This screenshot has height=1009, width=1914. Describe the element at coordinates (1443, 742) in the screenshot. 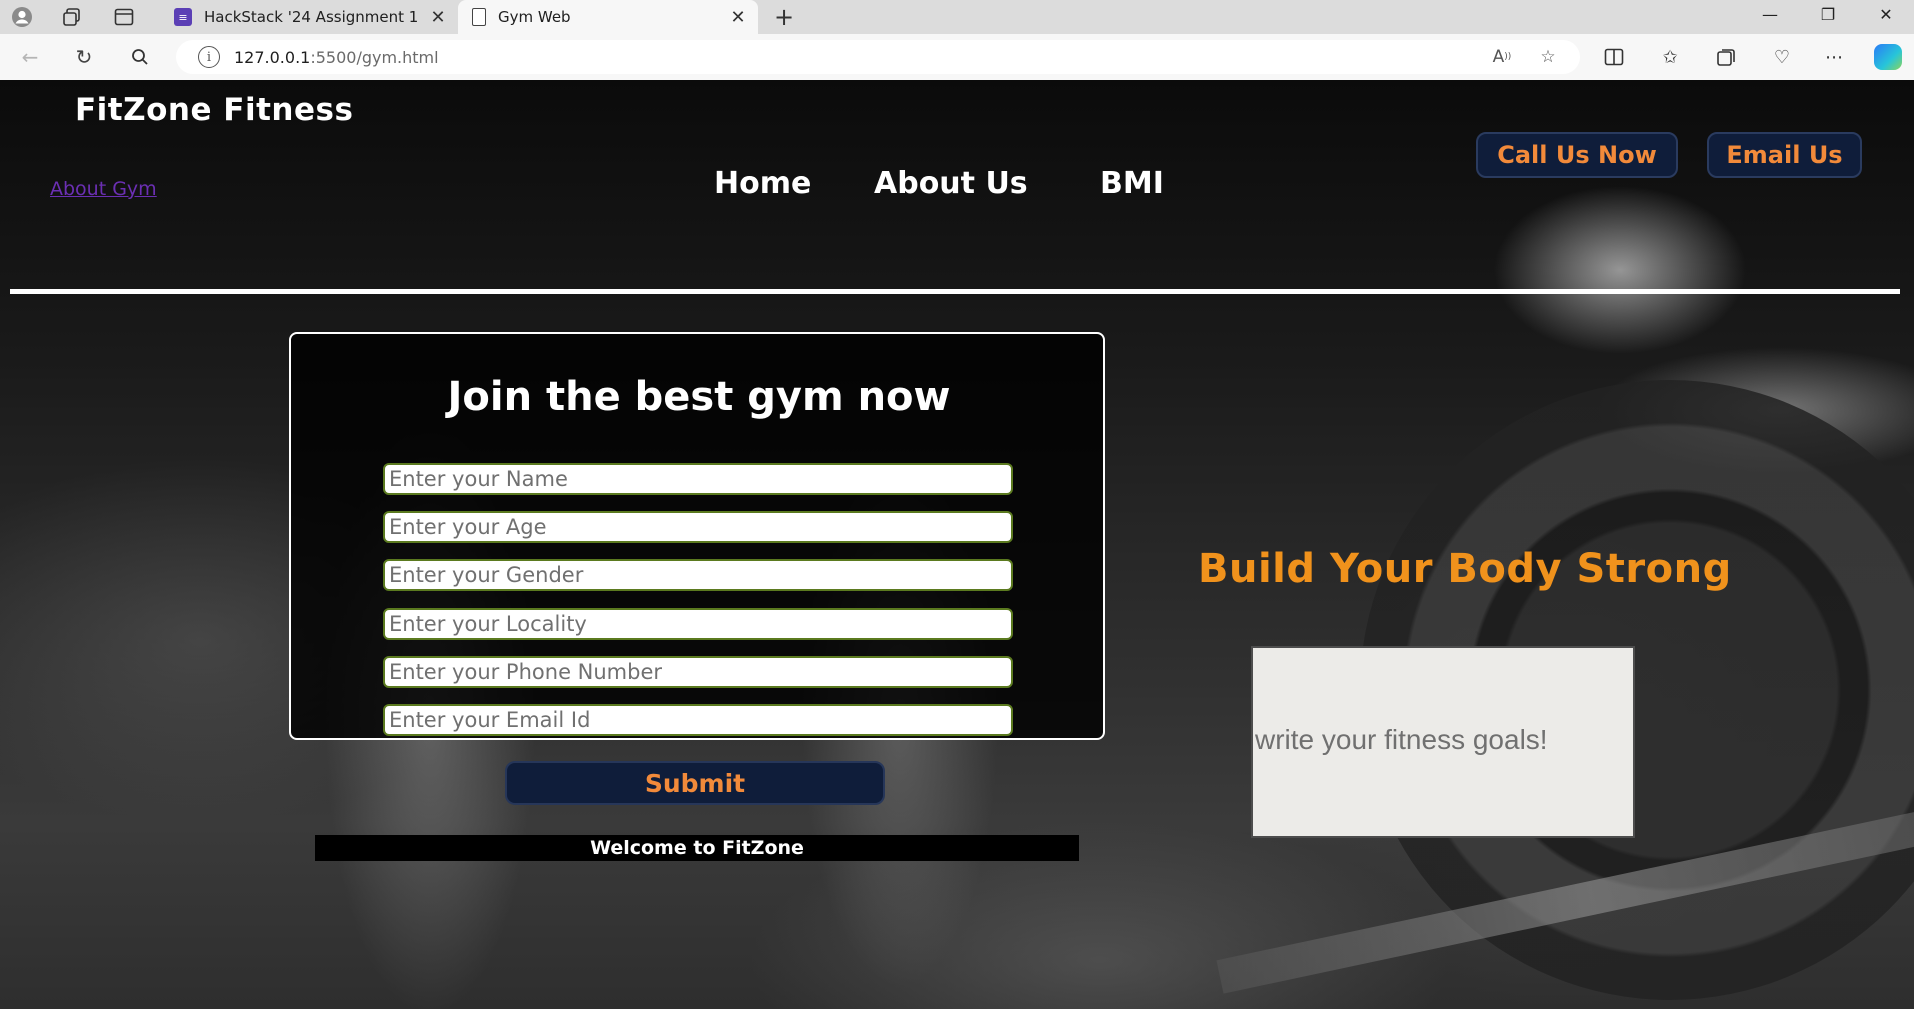

I see `fitness-goals-textarea` at that location.